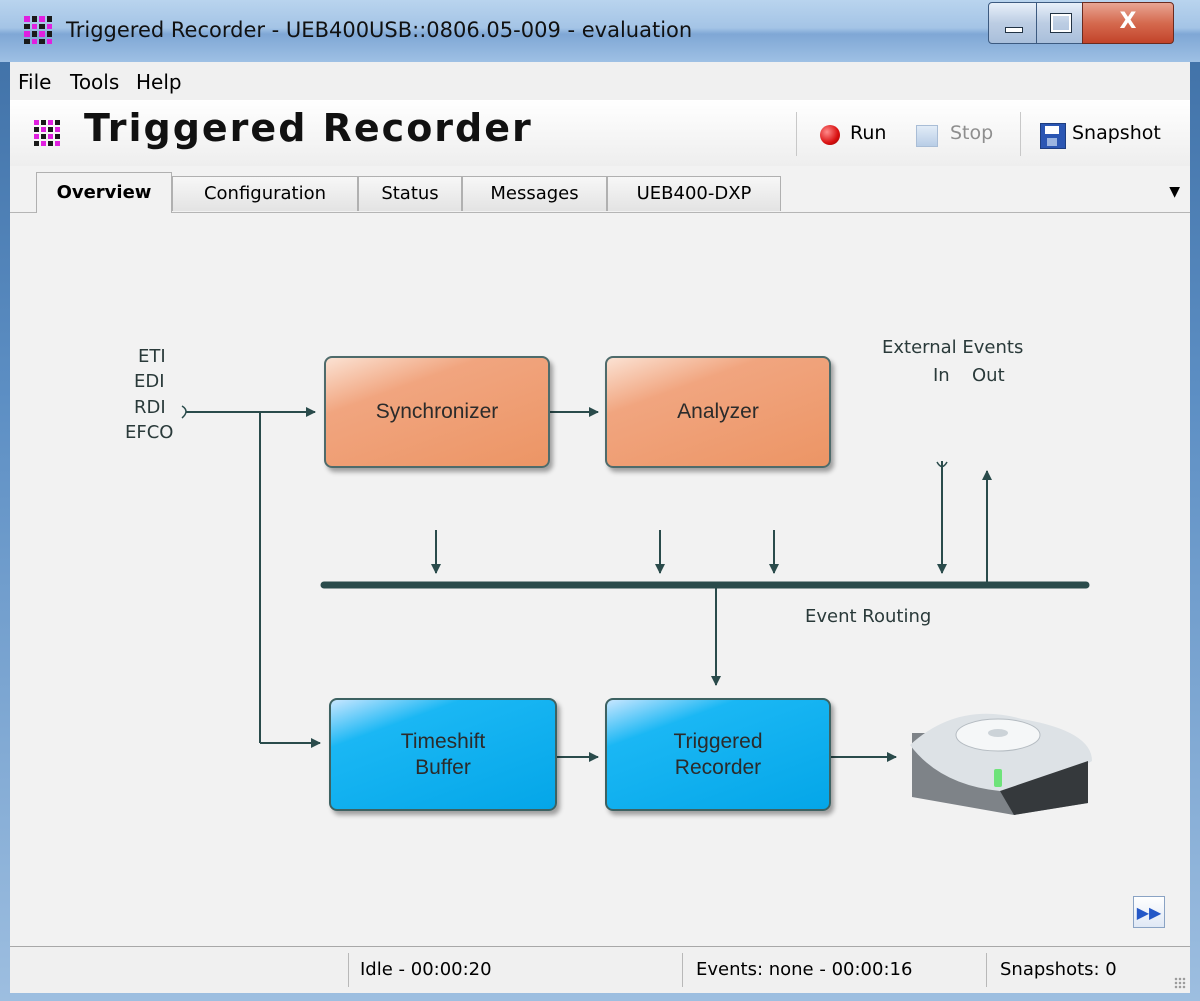  Describe the element at coordinates (1053, 136) in the screenshot. I see `save-disk-icon` at that location.